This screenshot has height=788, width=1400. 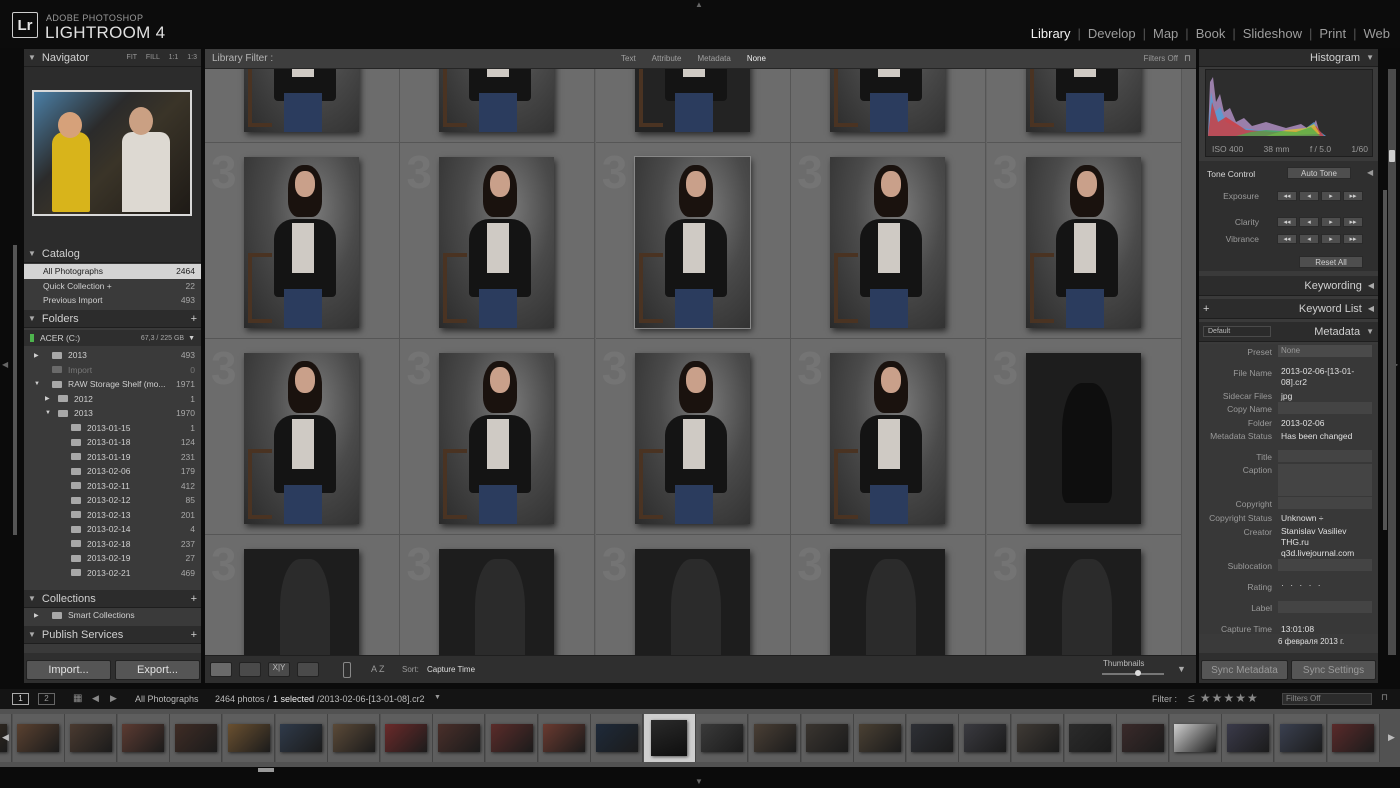 What do you see at coordinates (1206, 309) in the screenshot?
I see `add-keyword-icon: +` at bounding box center [1206, 309].